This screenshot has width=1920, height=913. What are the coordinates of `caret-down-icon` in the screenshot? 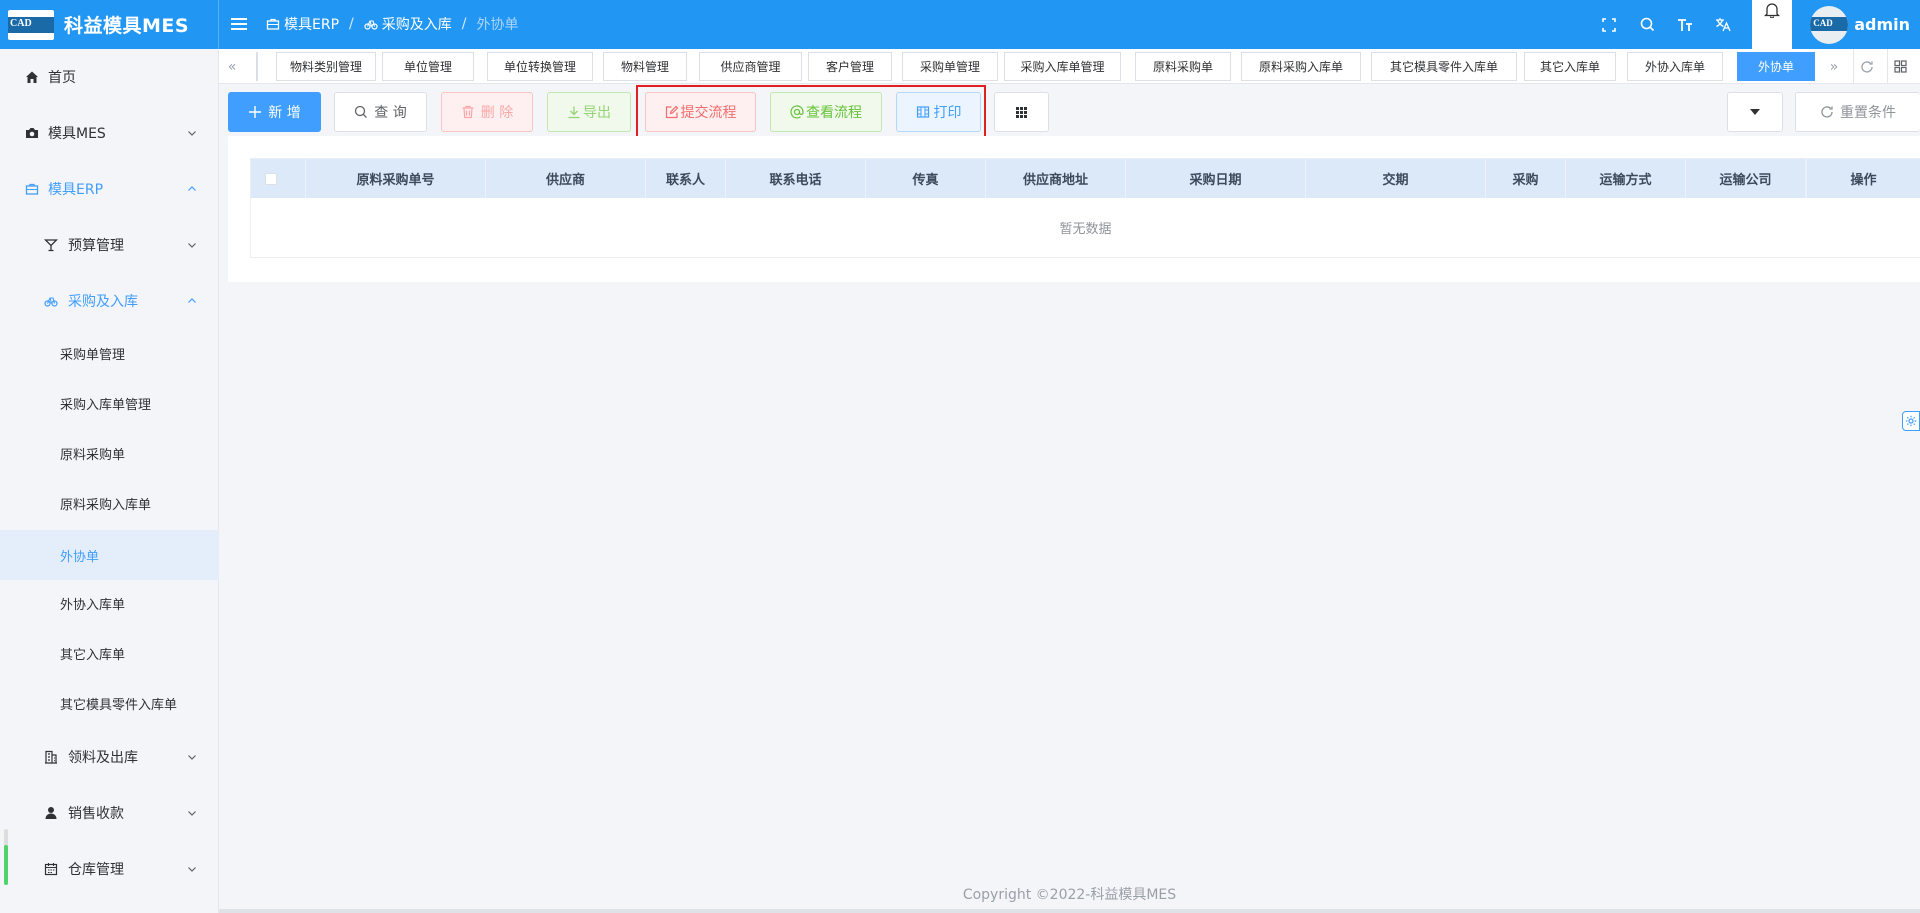 It's located at (1755, 112).